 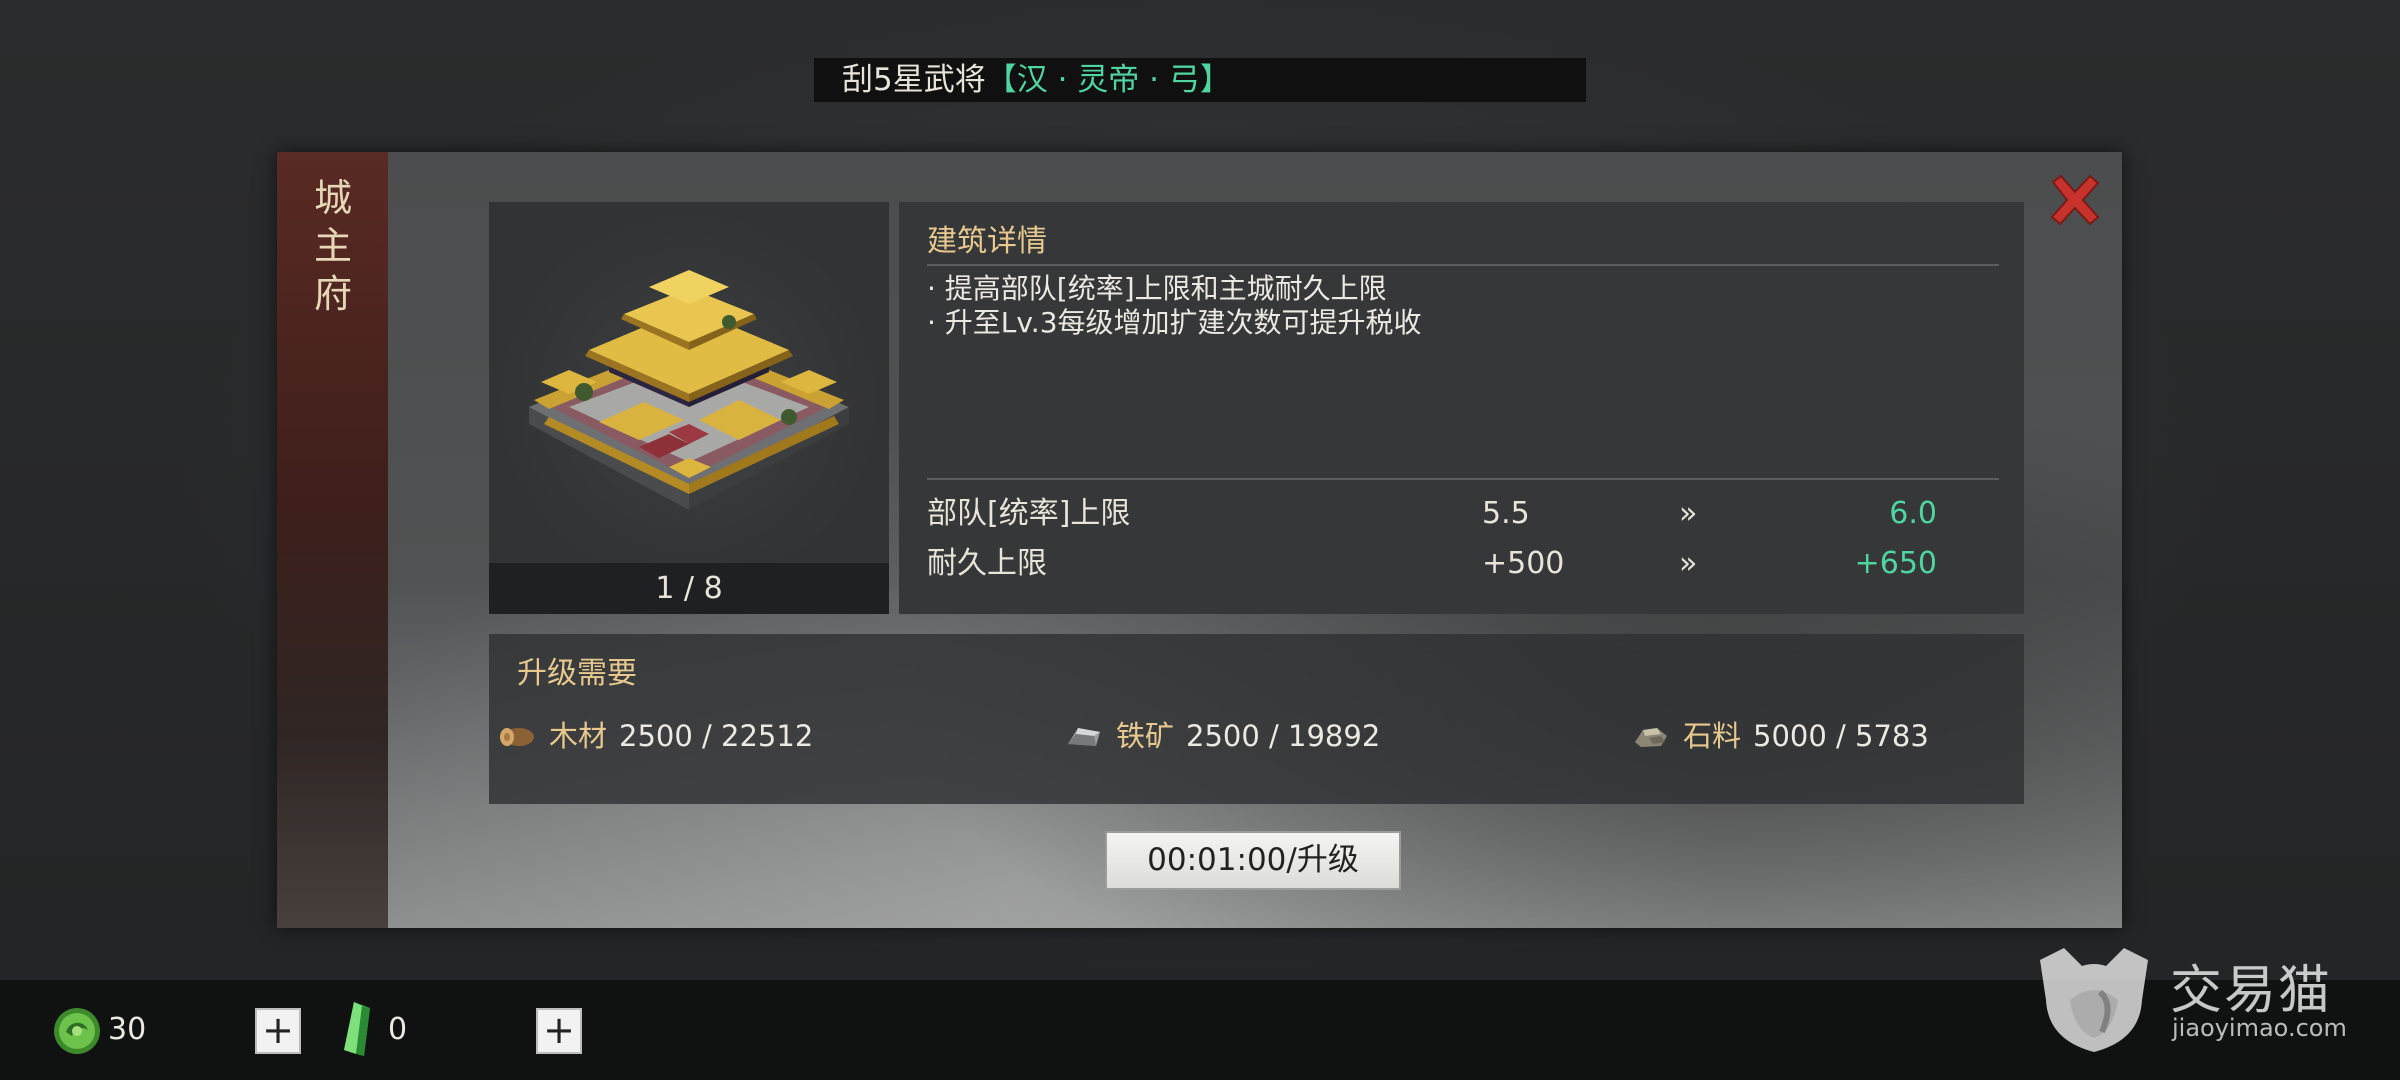 I want to click on building-gallery: 1 / 8, so click(x=689, y=408).